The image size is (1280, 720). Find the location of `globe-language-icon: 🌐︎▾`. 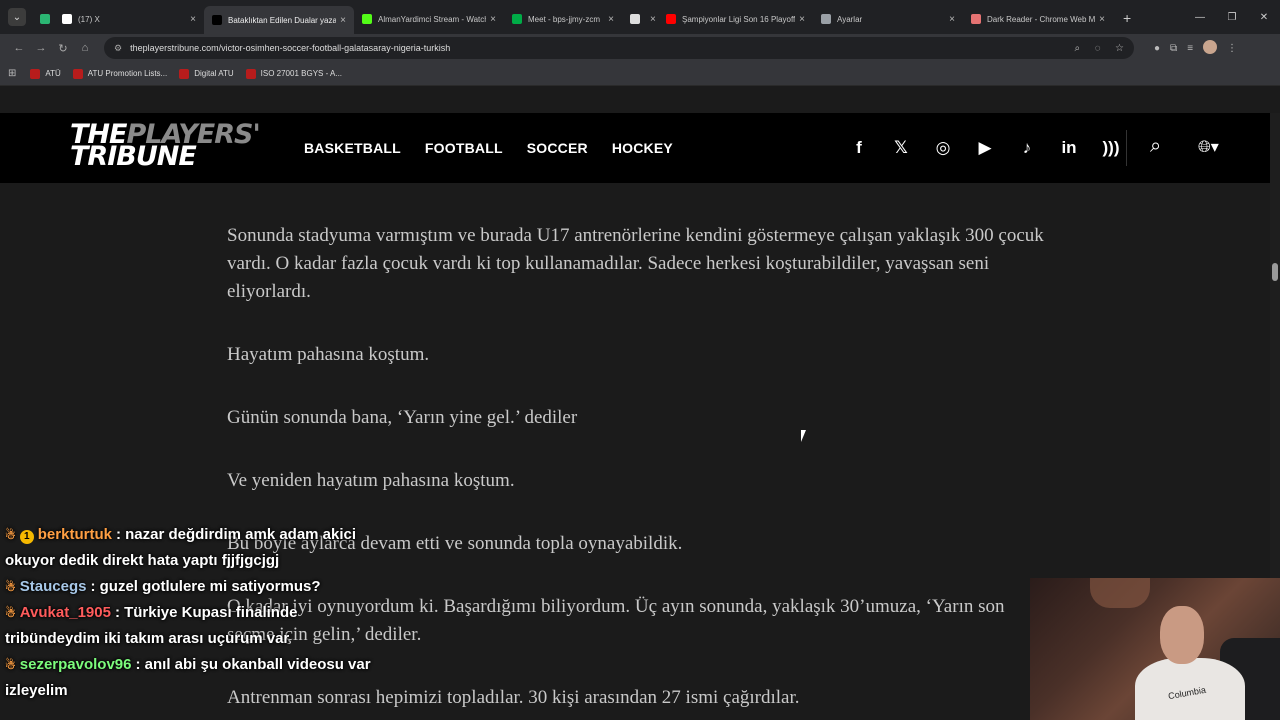

globe-language-icon: 🌐︎▾ is located at coordinates (1208, 147).